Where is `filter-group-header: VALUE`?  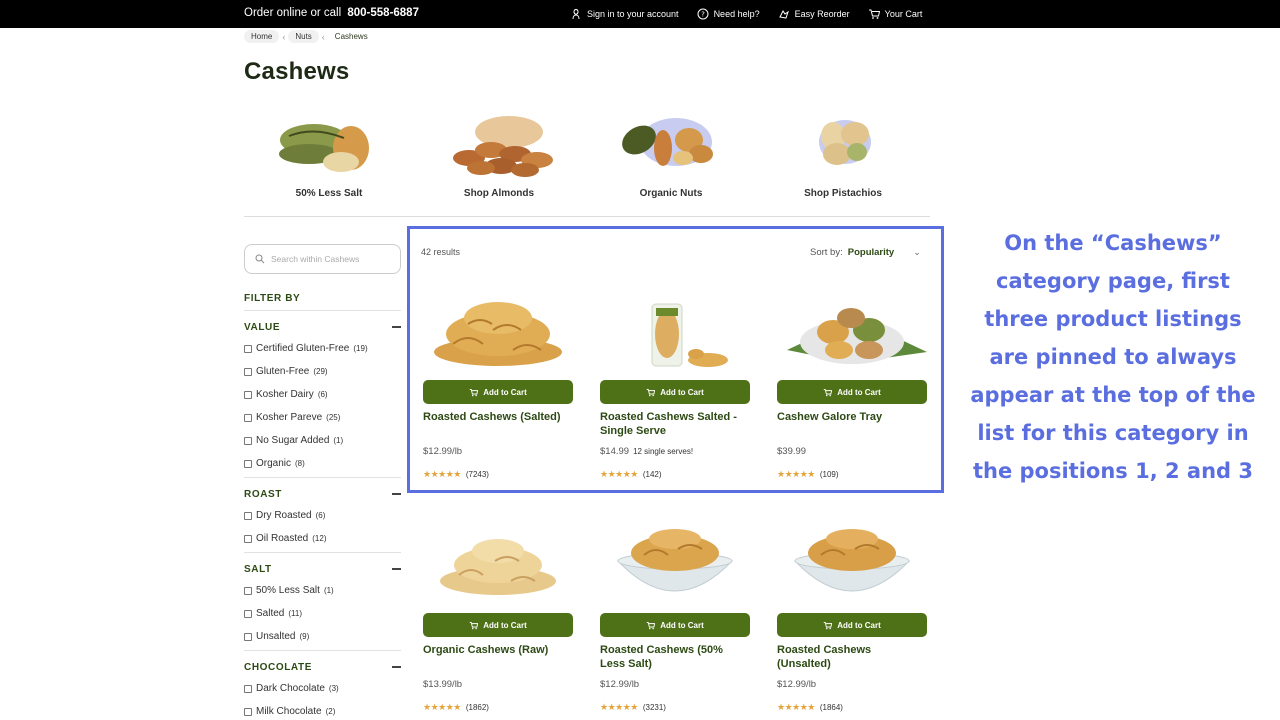
filter-group-header: VALUE is located at coordinates (322, 327).